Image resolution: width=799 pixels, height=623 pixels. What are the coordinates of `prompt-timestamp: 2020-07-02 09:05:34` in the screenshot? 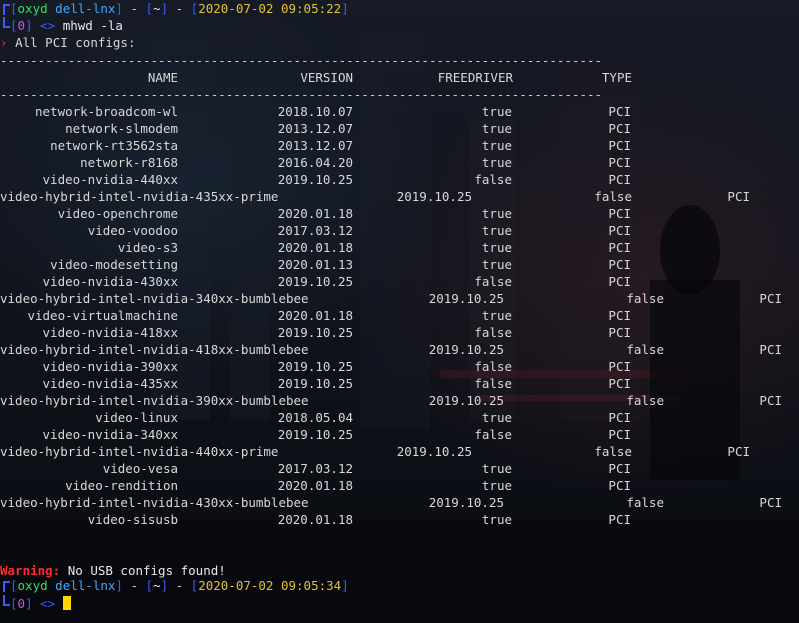 It's located at (270, 585).